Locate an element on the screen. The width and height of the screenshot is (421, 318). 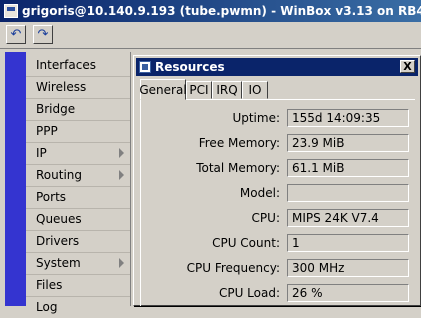
cpu-count-value: 1 is located at coordinates (348, 243).